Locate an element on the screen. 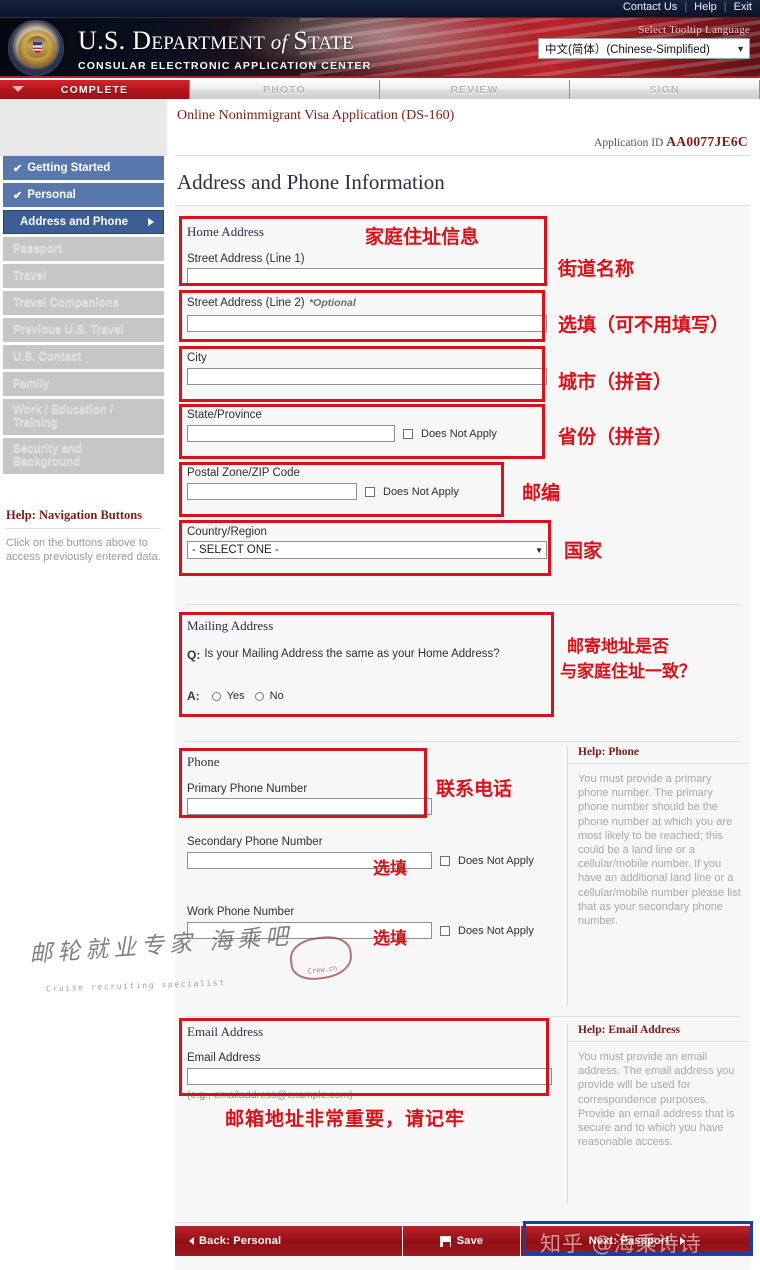  country-select: - SELECT ONE - ▼ is located at coordinates (367, 550).